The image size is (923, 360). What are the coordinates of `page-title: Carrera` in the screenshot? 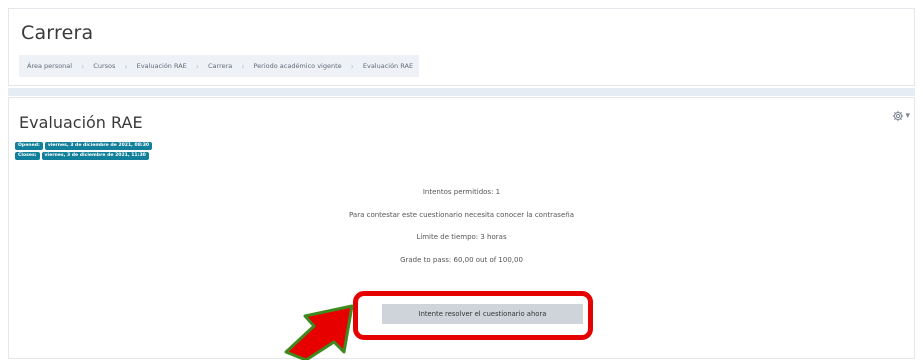 It's located at (57, 33).